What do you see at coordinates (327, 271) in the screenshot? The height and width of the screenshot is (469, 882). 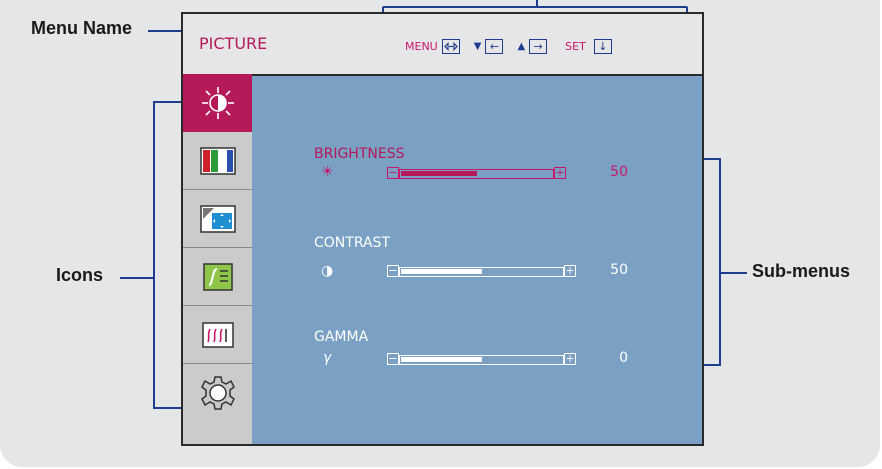 I see `contrast-symbol-icon: ◑` at bounding box center [327, 271].